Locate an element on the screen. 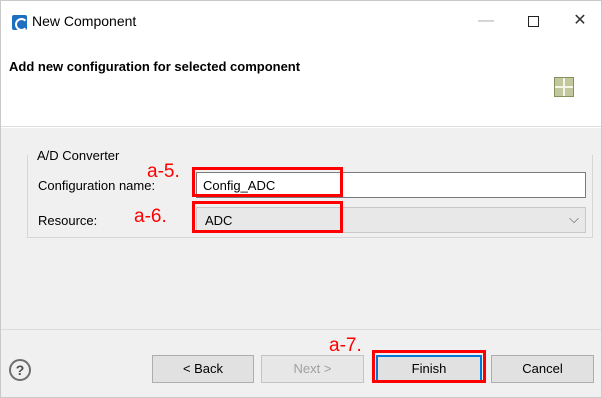  app-icon is located at coordinates (20, 23).